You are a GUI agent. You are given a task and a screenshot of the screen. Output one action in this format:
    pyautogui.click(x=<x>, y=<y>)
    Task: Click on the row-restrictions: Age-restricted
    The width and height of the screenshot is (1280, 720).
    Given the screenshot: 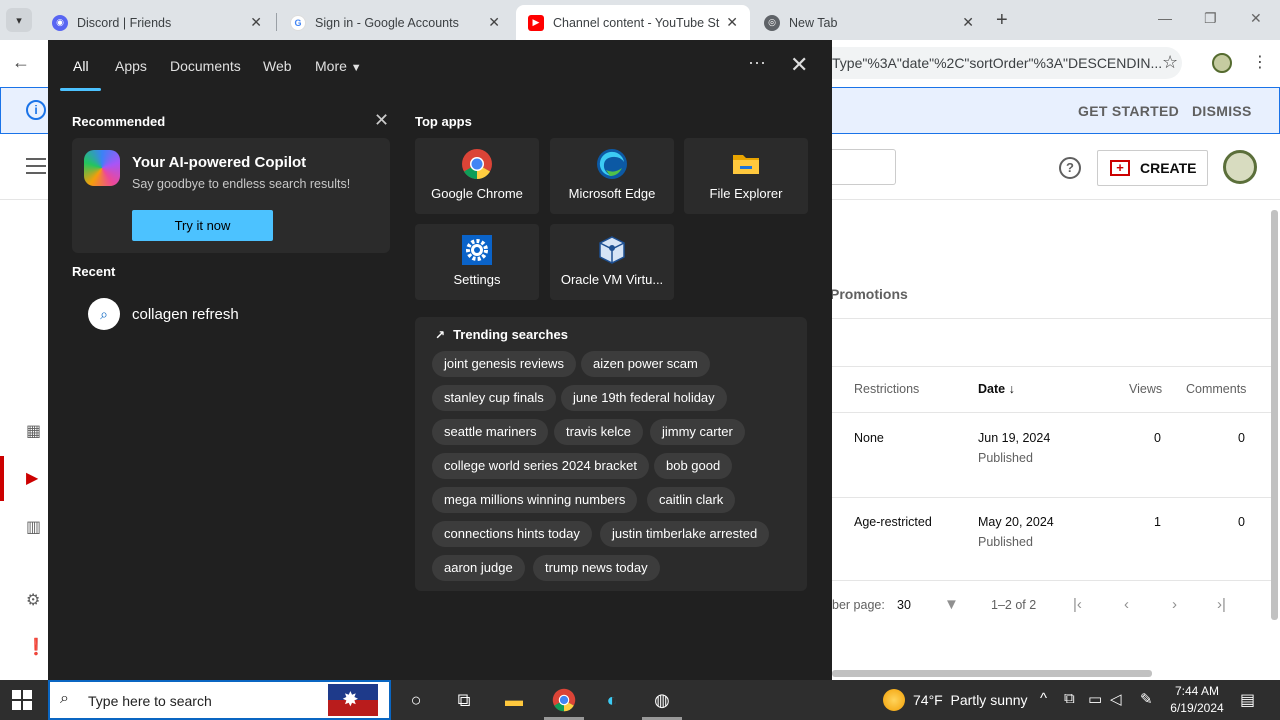 What is the action you would take?
    pyautogui.click(x=893, y=522)
    